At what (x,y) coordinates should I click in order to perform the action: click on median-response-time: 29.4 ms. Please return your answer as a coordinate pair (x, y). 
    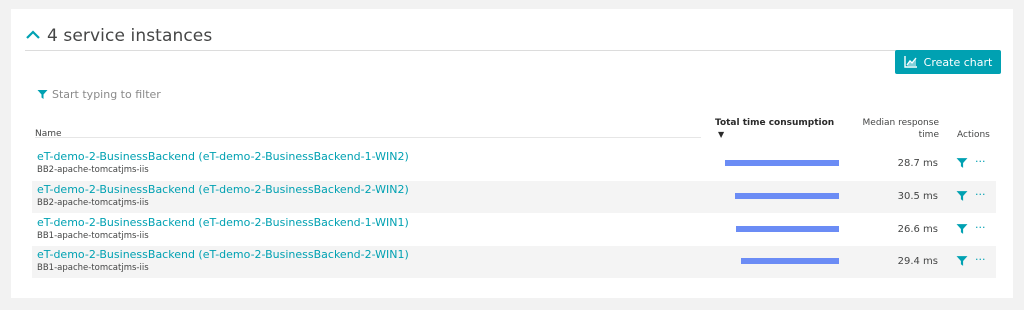
    Looking at the image, I should click on (917, 261).